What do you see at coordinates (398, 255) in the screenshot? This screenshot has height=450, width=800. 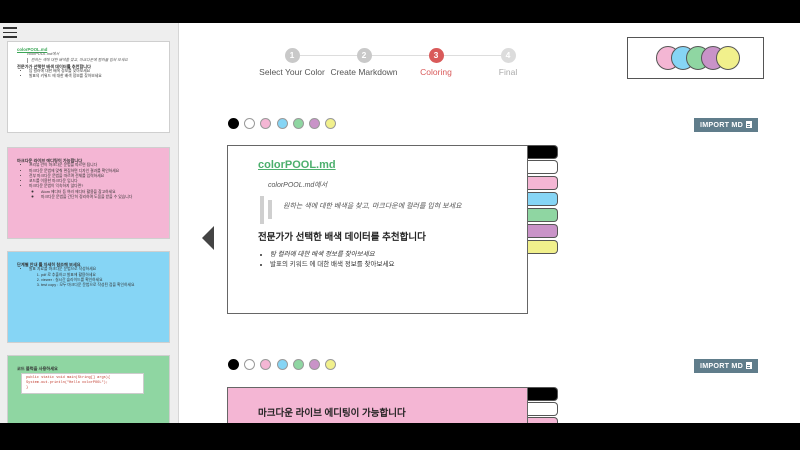 I see `slide-list-item: 탐 컬러에 대한 배색 정보를 찾아보세요` at bounding box center [398, 255].